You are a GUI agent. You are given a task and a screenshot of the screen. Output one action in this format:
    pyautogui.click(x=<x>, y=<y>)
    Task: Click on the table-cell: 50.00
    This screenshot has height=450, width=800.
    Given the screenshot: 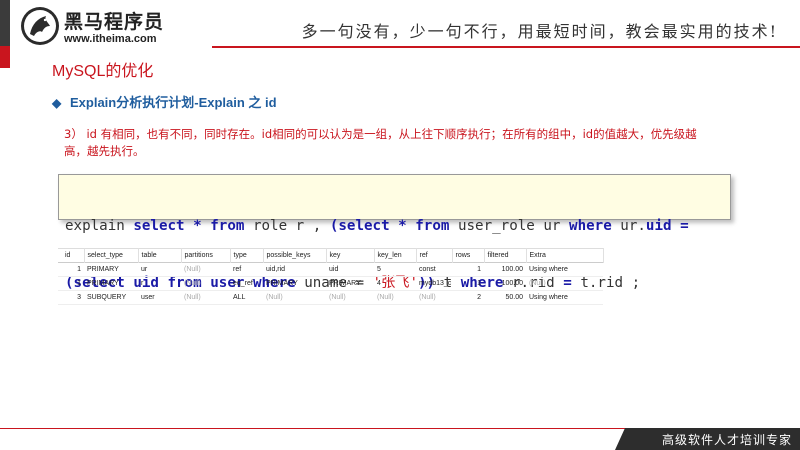 What is the action you would take?
    pyautogui.click(x=514, y=297)
    